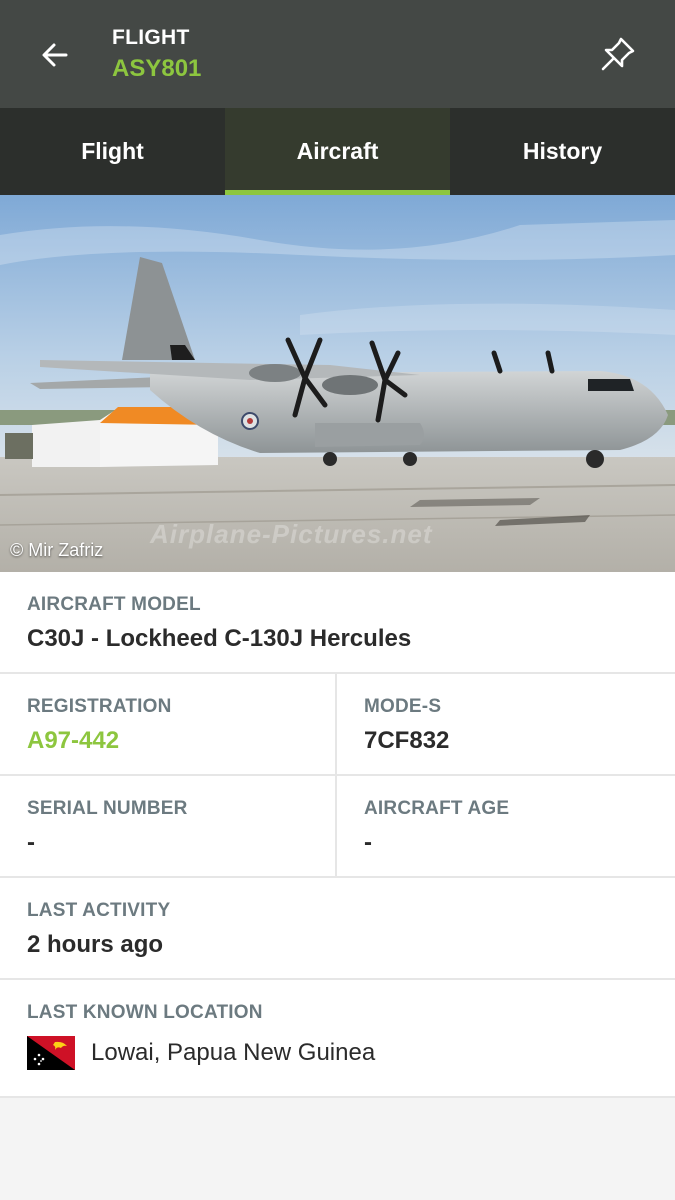 The image size is (675, 1200). What do you see at coordinates (219, 638) in the screenshot?
I see `aircraft-model-value: C30J - Lockheed C-130J Hercules` at bounding box center [219, 638].